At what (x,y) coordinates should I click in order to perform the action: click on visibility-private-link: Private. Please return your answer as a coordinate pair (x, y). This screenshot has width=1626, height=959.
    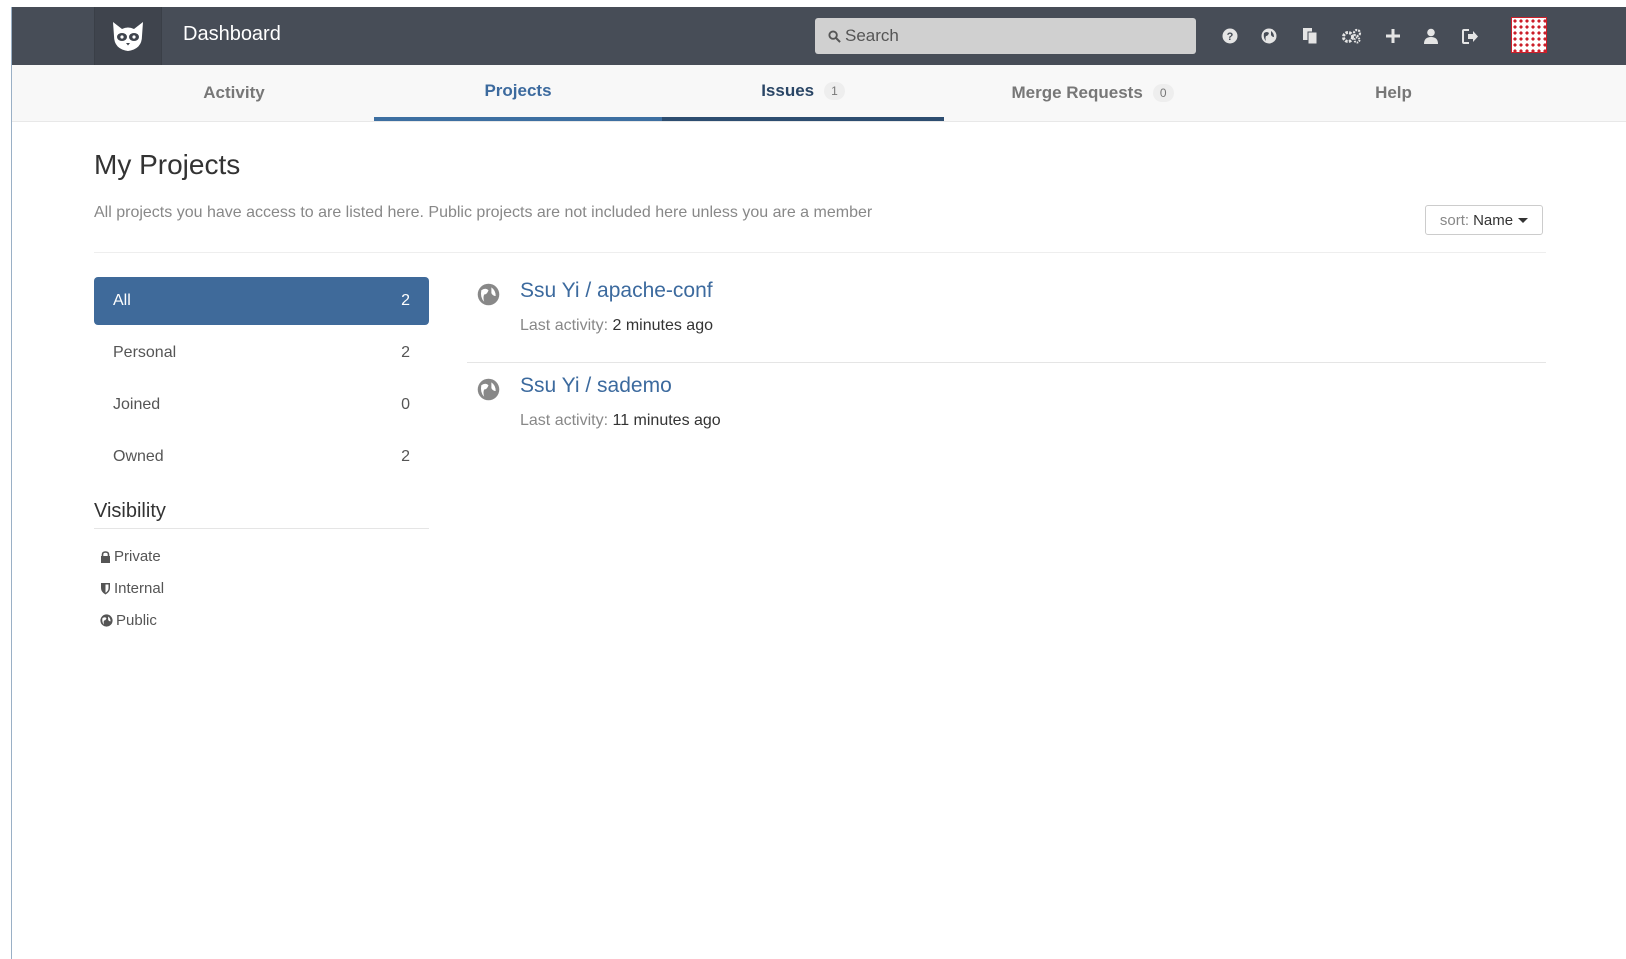
    Looking at the image, I should click on (130, 556).